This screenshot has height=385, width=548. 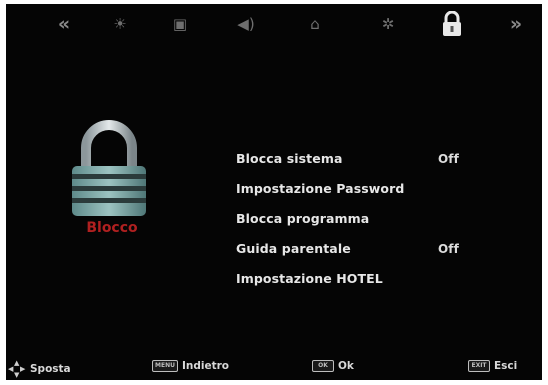 What do you see at coordinates (17, 369) in the screenshot?
I see `arrow-keys-icon: ▲ ◀ ▶ ▼` at bounding box center [17, 369].